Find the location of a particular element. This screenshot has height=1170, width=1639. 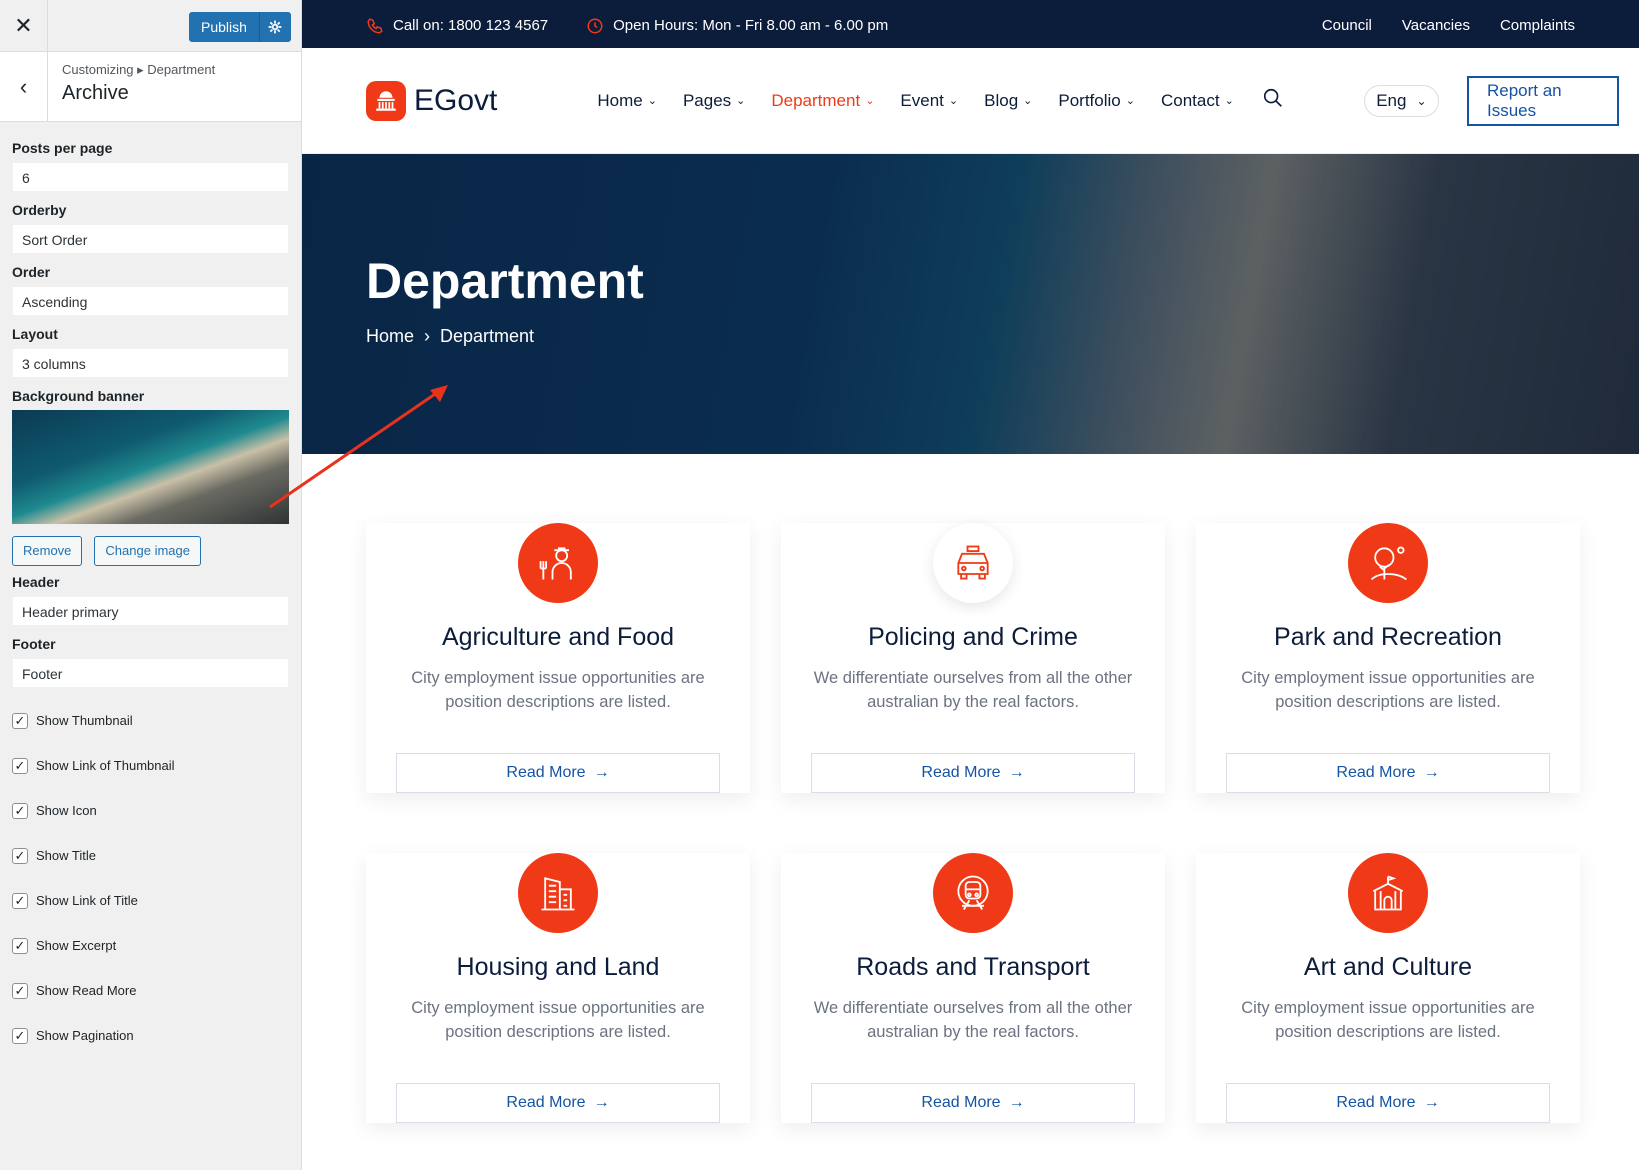

show-link-of-thumbnail-checkbox: ✓ Show Link of Thumbnail is located at coordinates (150, 765).